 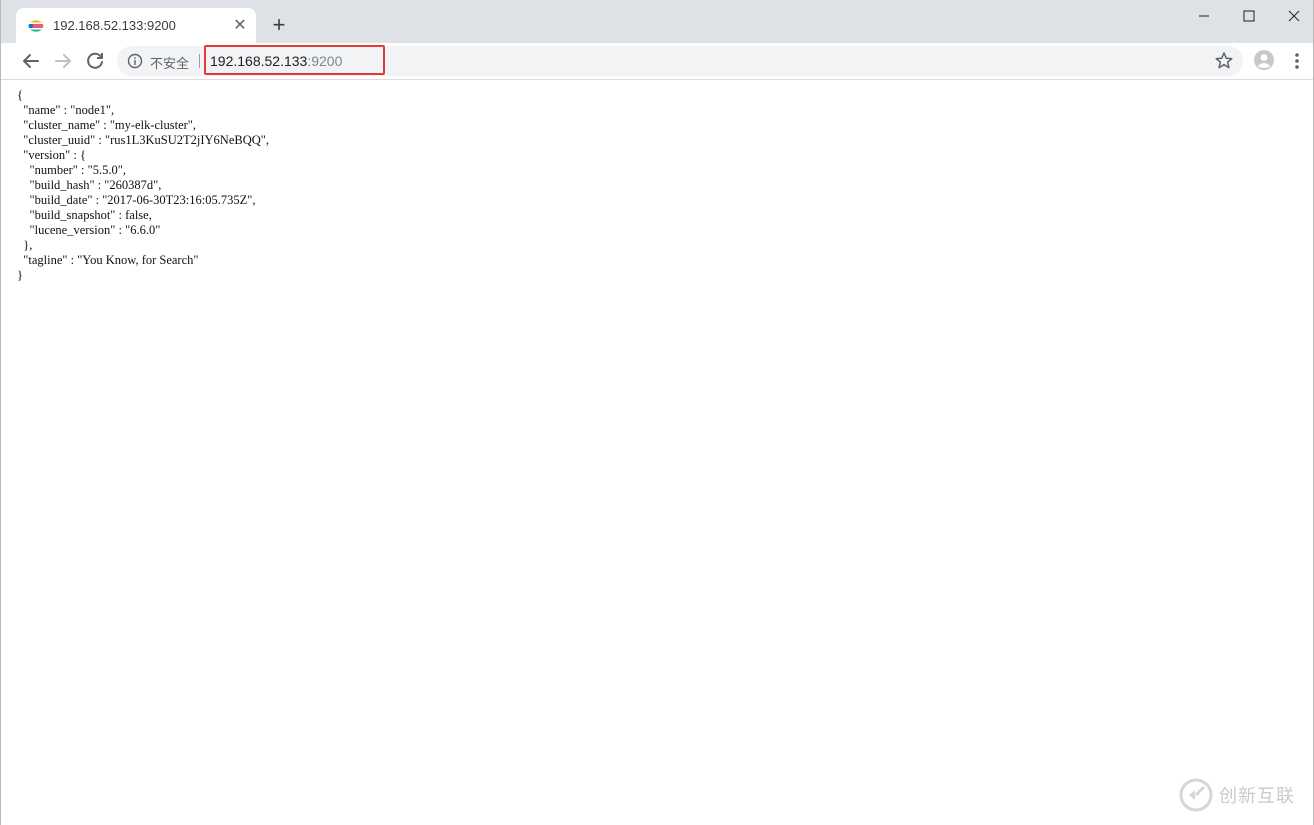 I want to click on back-button, so click(x=31, y=61).